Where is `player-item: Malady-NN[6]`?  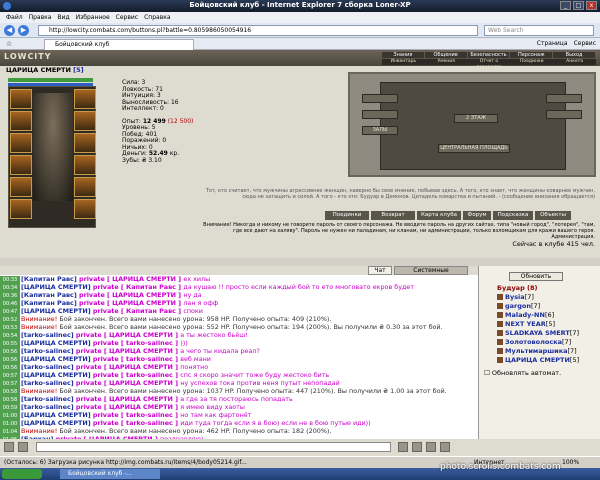 player-item: Malady-NN[6] is located at coordinates (525, 315).